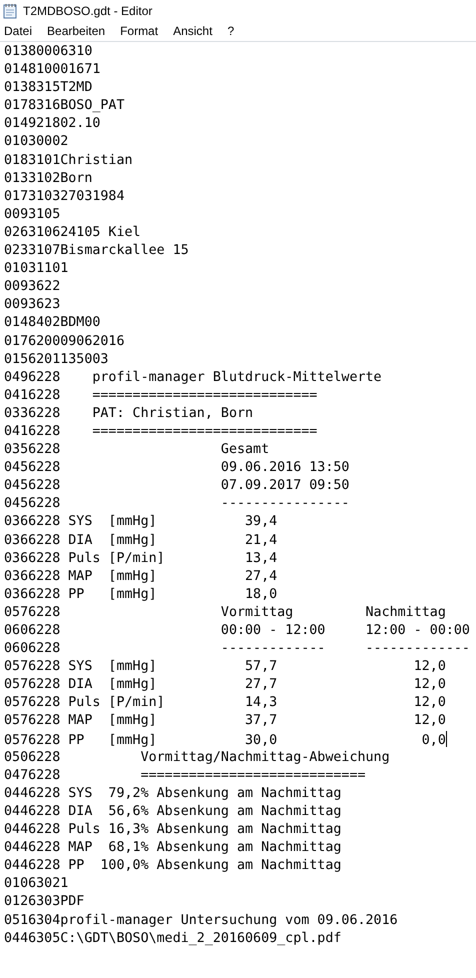  What do you see at coordinates (201, 920) in the screenshot?
I see `text-line: 0516304profil-manager Untersuchung vom 09.06.2016` at bounding box center [201, 920].